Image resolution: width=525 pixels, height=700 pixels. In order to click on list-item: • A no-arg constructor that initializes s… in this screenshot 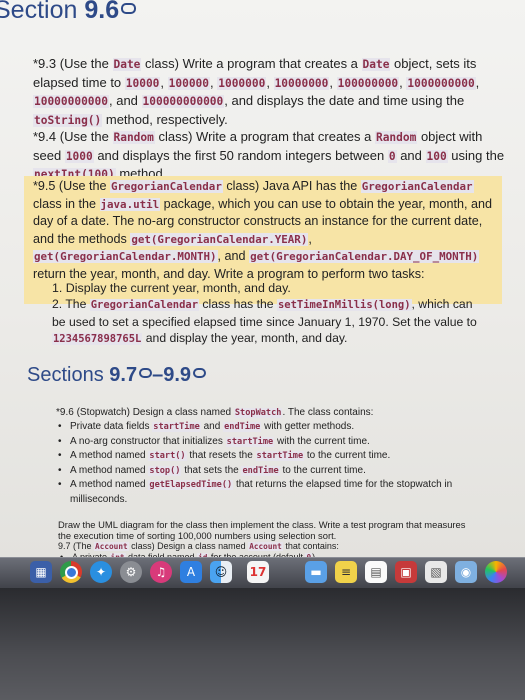, I will do `click(214, 441)`.